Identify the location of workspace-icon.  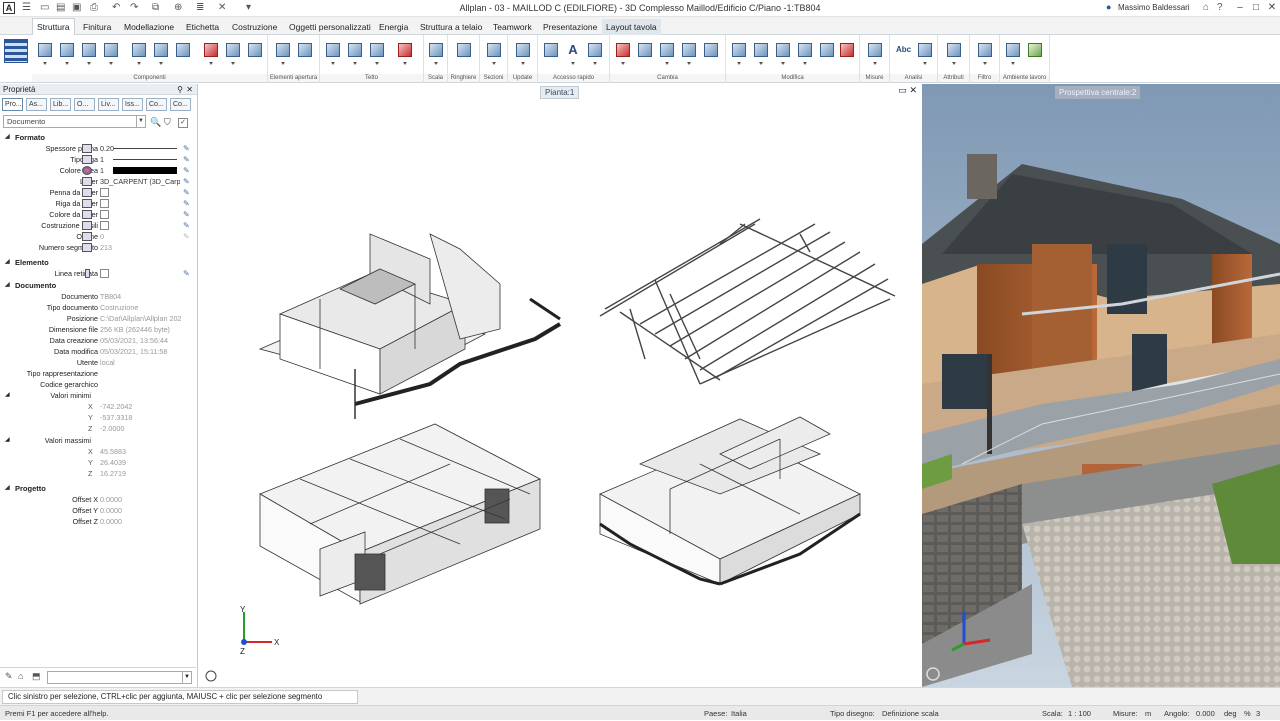
(1013, 53).